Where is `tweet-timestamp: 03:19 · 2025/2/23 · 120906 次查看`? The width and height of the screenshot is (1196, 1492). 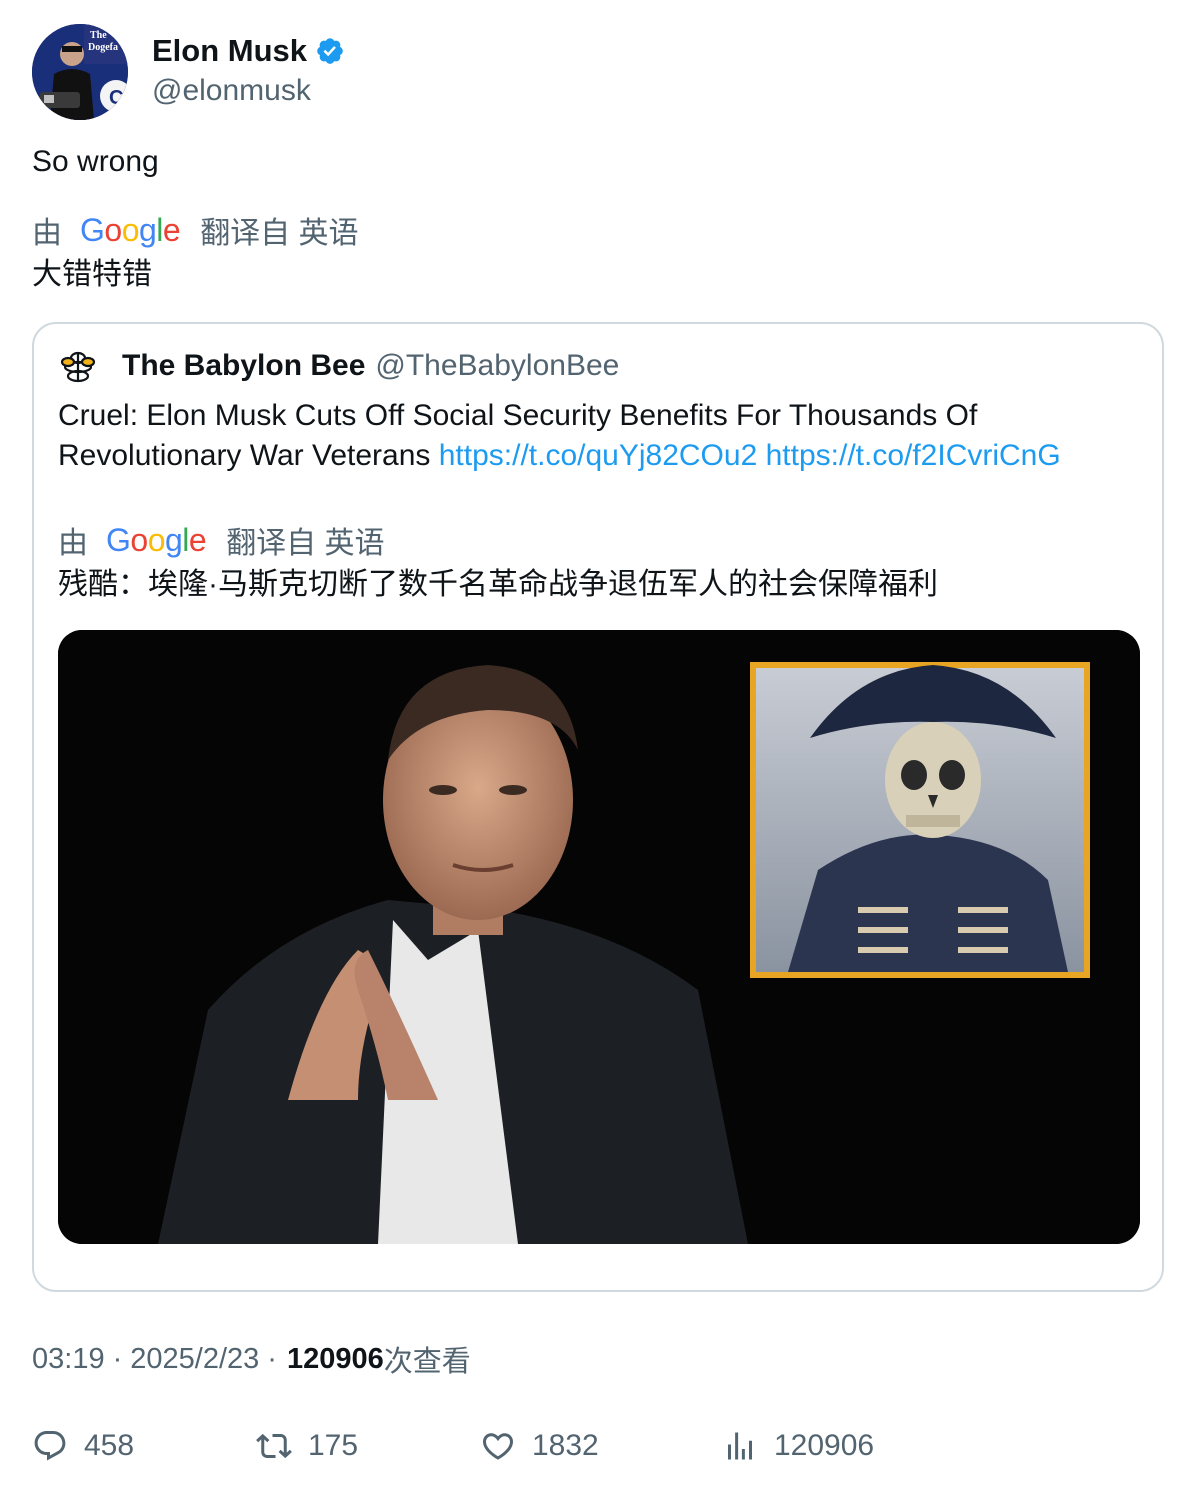 tweet-timestamp: 03:19 · 2025/2/23 · 120906 次查看 is located at coordinates (251, 1359).